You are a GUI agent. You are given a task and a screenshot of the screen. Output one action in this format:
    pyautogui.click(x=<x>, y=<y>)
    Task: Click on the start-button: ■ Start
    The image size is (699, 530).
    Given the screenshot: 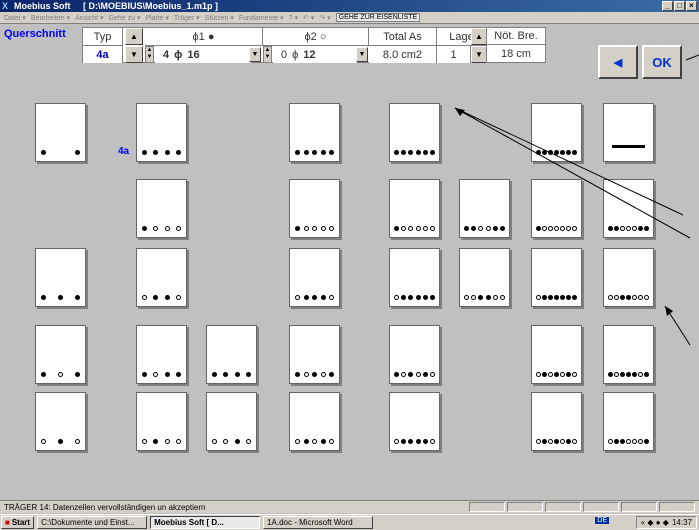 What is the action you would take?
    pyautogui.click(x=18, y=522)
    